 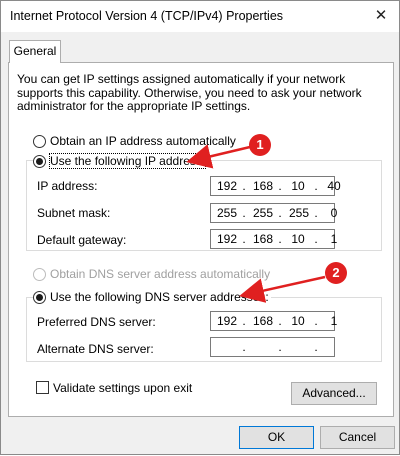 What do you see at coordinates (357, 437) in the screenshot?
I see `cancel-button: Cancel` at bounding box center [357, 437].